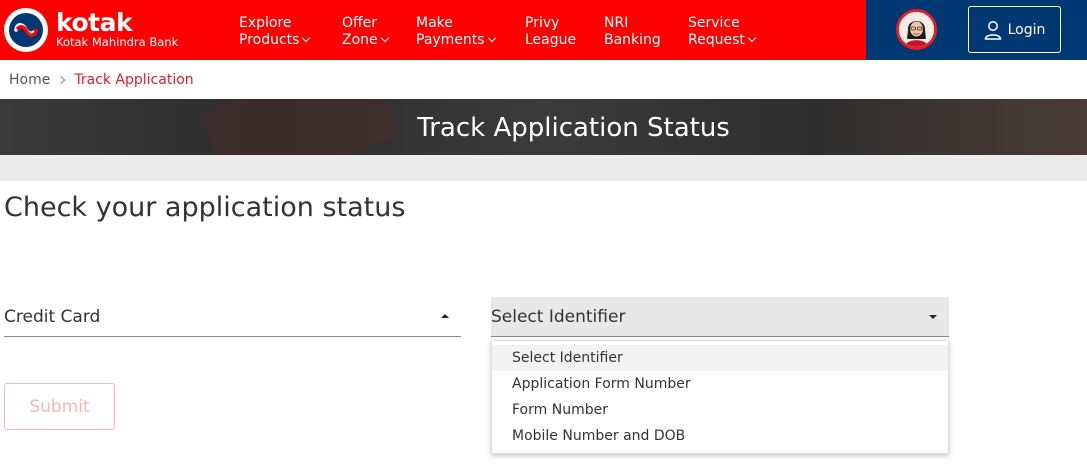 This screenshot has width=1087, height=476. What do you see at coordinates (232, 317) in the screenshot?
I see `product-select: Credit Card` at bounding box center [232, 317].